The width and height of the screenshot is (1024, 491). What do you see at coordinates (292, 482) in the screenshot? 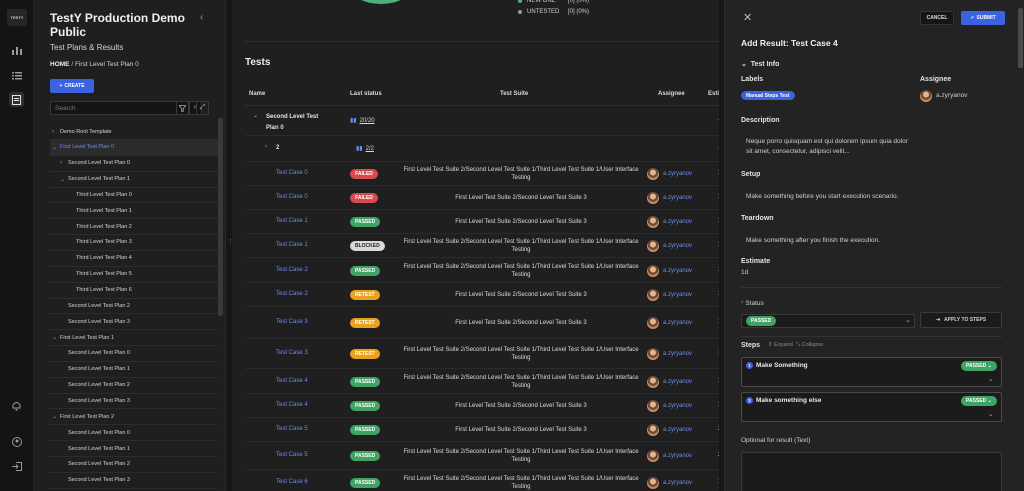
I see `test-case-link: Test Case 6` at bounding box center [292, 482].